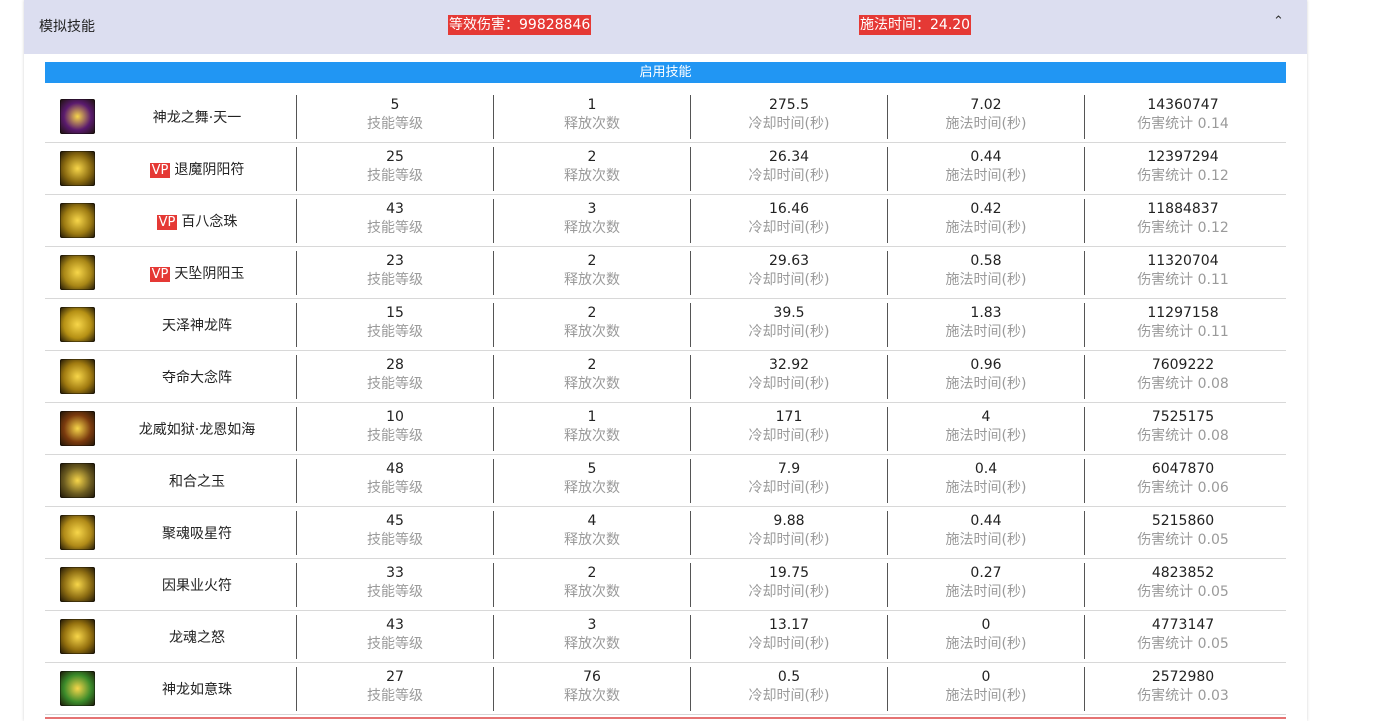 Image resolution: width=1373 pixels, height=721 pixels. I want to click on cast-time-value: 0.44, so click(986, 157).